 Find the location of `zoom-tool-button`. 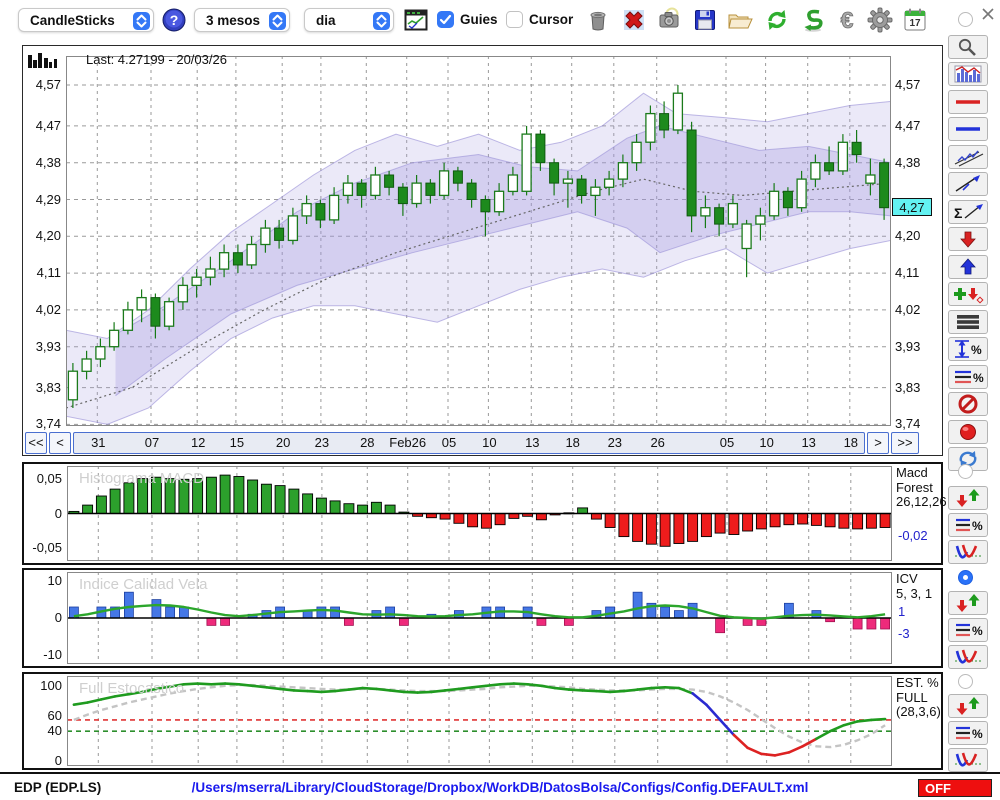

zoom-tool-button is located at coordinates (968, 47).